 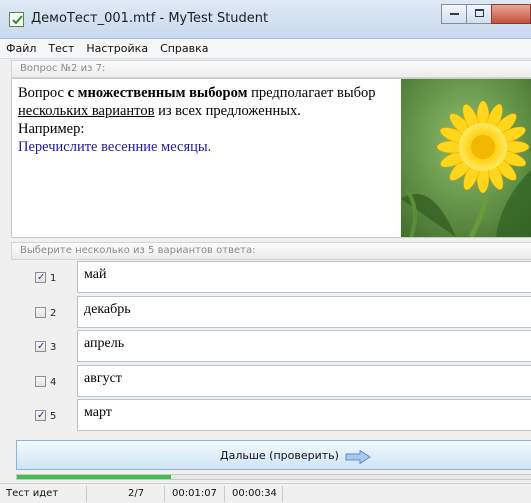 I want to click on arrow-right-icon, so click(x=358, y=458).